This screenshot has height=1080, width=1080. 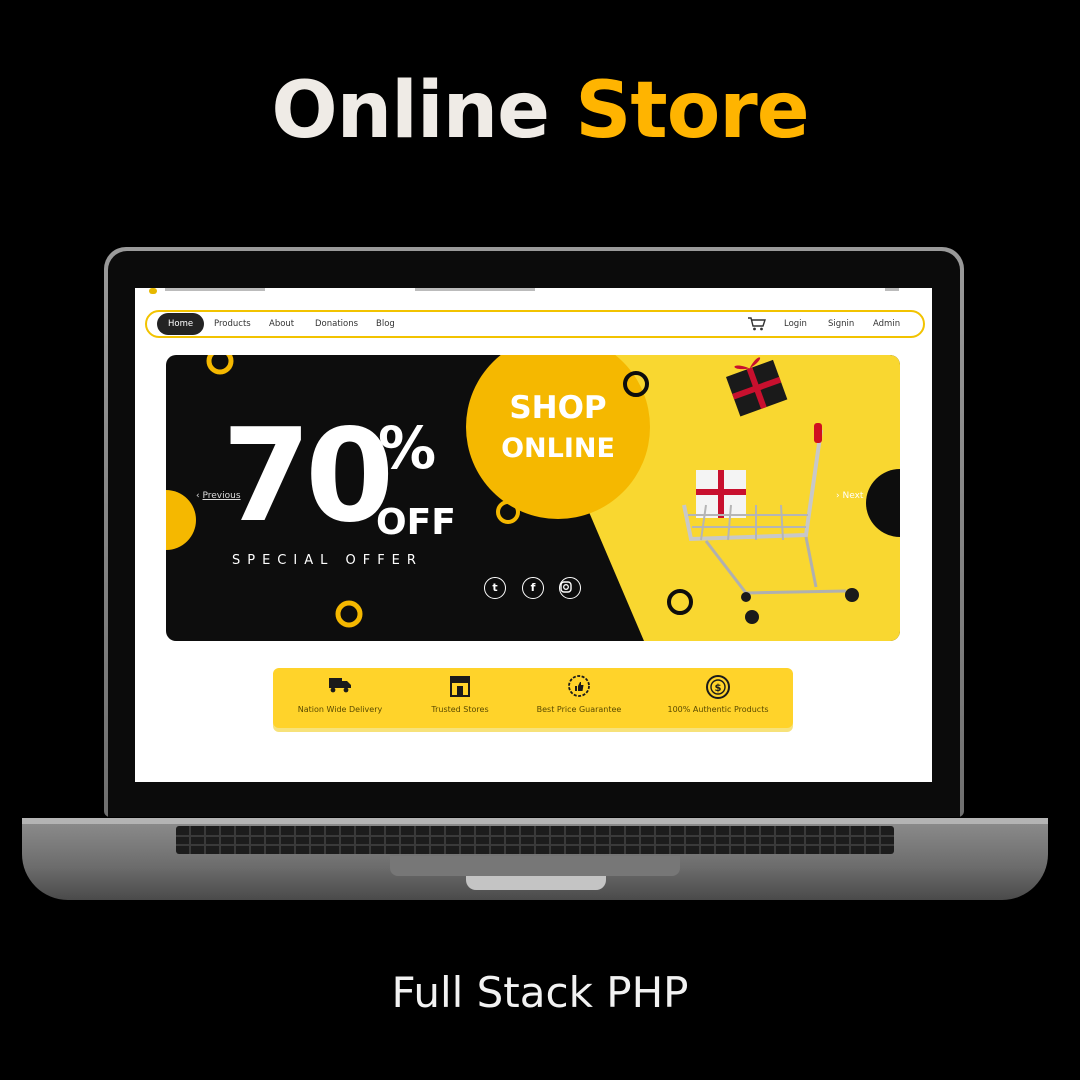 What do you see at coordinates (841, 324) in the screenshot?
I see `nav-signin: Signin` at bounding box center [841, 324].